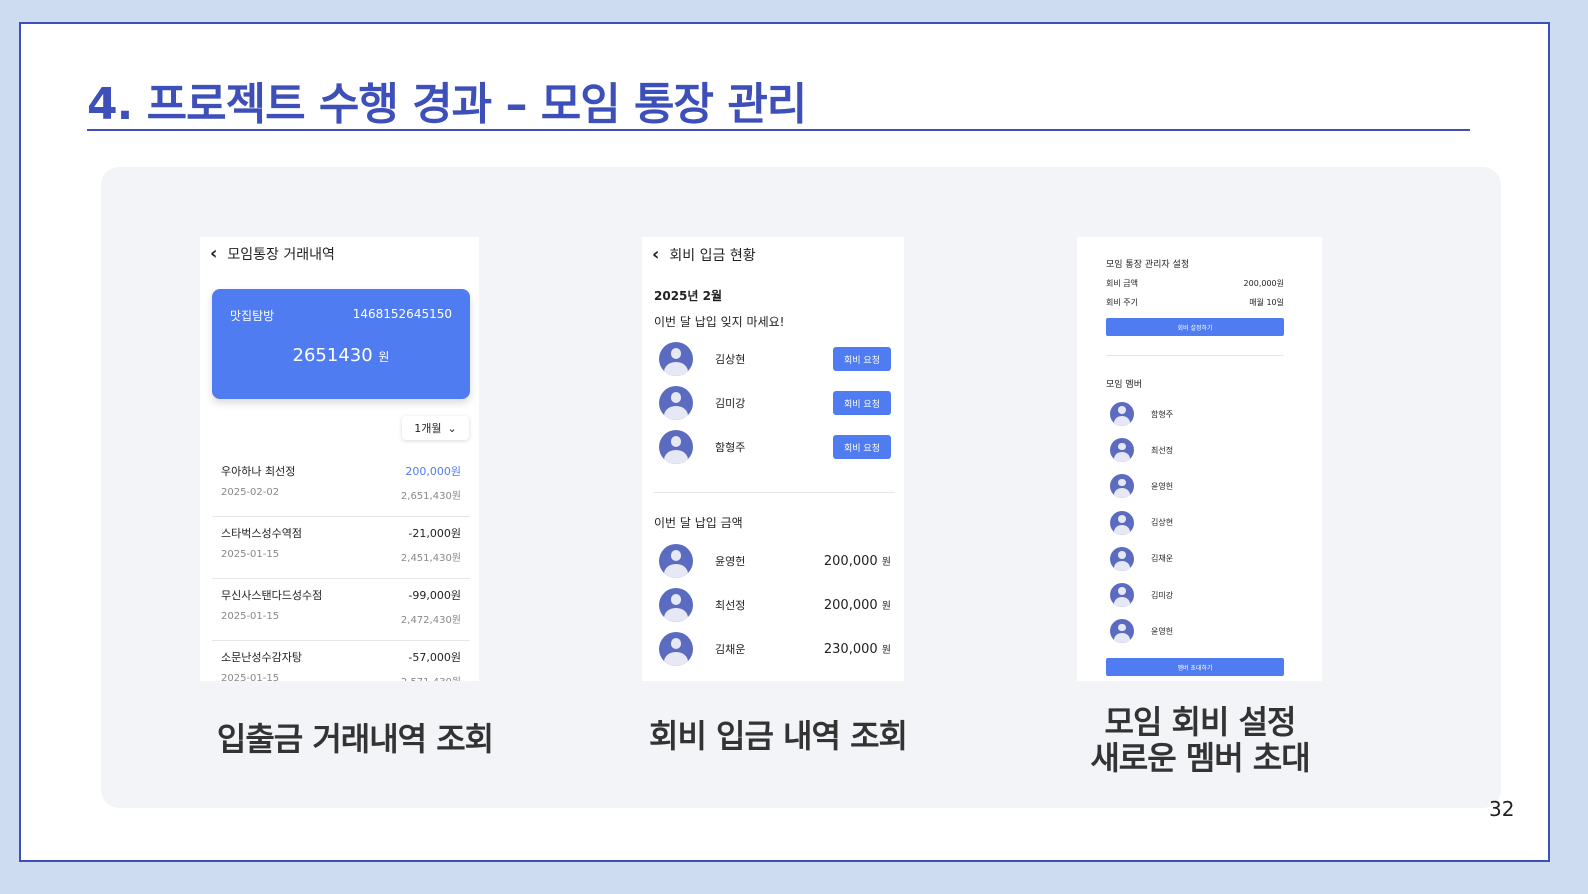 The image size is (1588, 894). What do you see at coordinates (775, 447) in the screenshot?
I see `unpaid-member-row: 함형주 회비 요청` at bounding box center [775, 447].